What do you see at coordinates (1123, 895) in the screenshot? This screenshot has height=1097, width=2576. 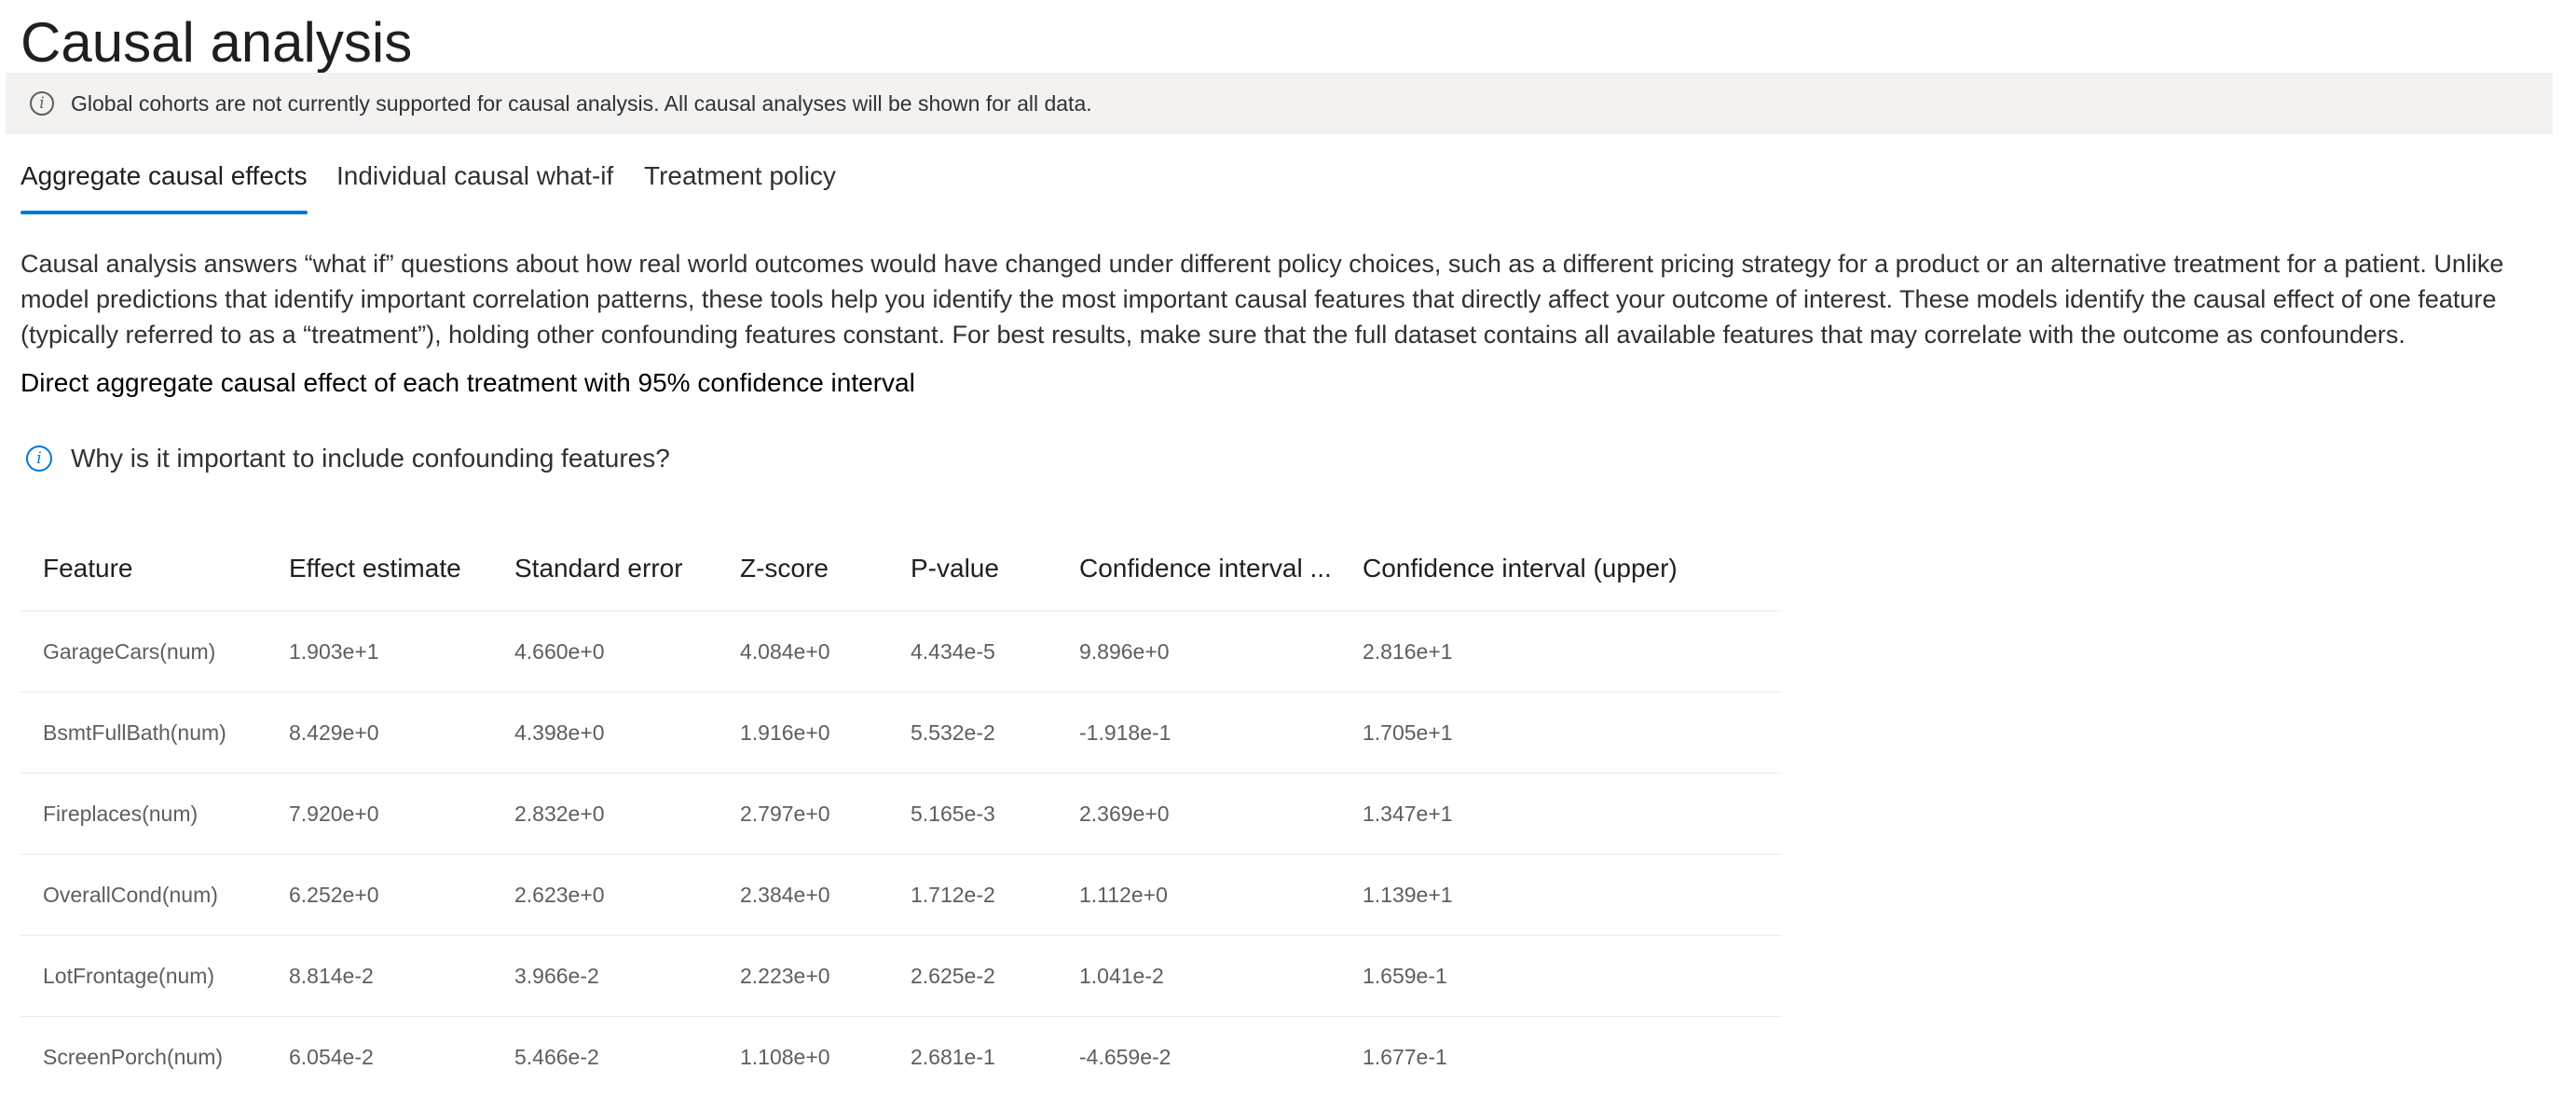 I see `cell-ci-lower: 1.112e+0` at bounding box center [1123, 895].